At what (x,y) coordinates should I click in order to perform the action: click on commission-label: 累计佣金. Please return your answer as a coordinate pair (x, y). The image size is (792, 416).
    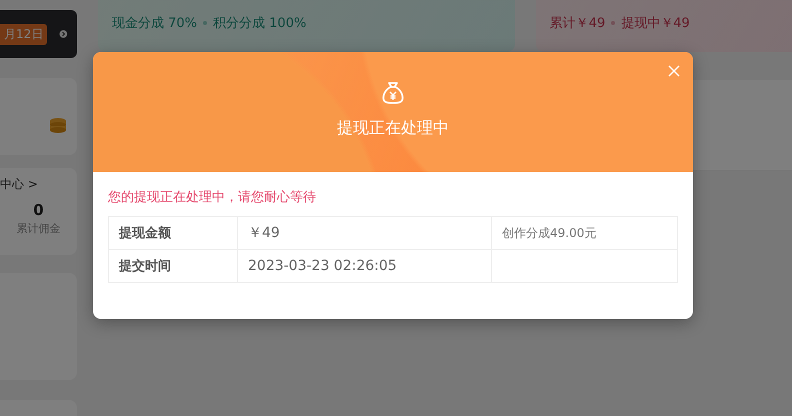
    Looking at the image, I should click on (38, 228).